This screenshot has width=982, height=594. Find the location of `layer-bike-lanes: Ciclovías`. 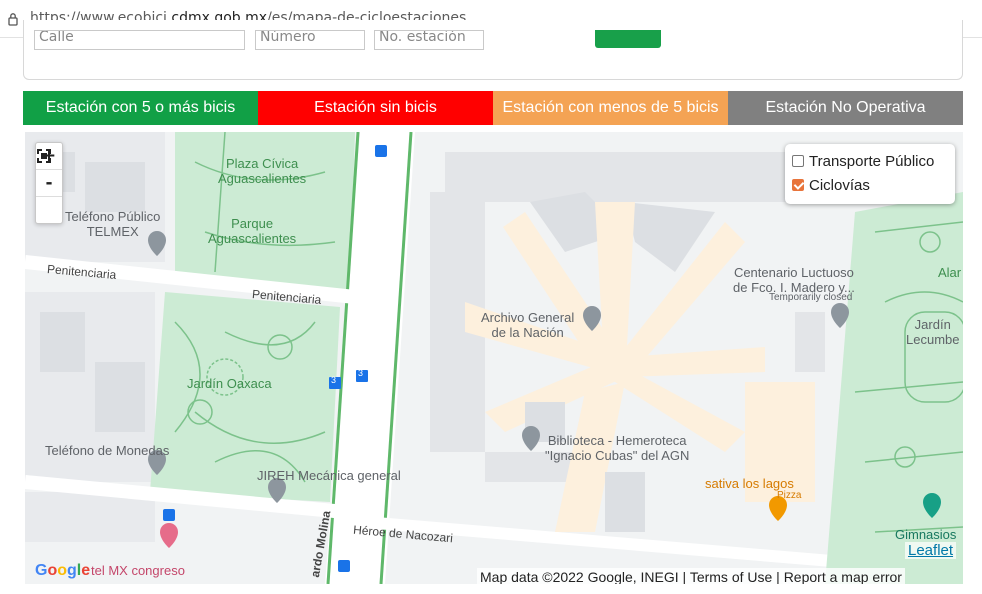

layer-bike-lanes: Ciclovías is located at coordinates (831, 185).